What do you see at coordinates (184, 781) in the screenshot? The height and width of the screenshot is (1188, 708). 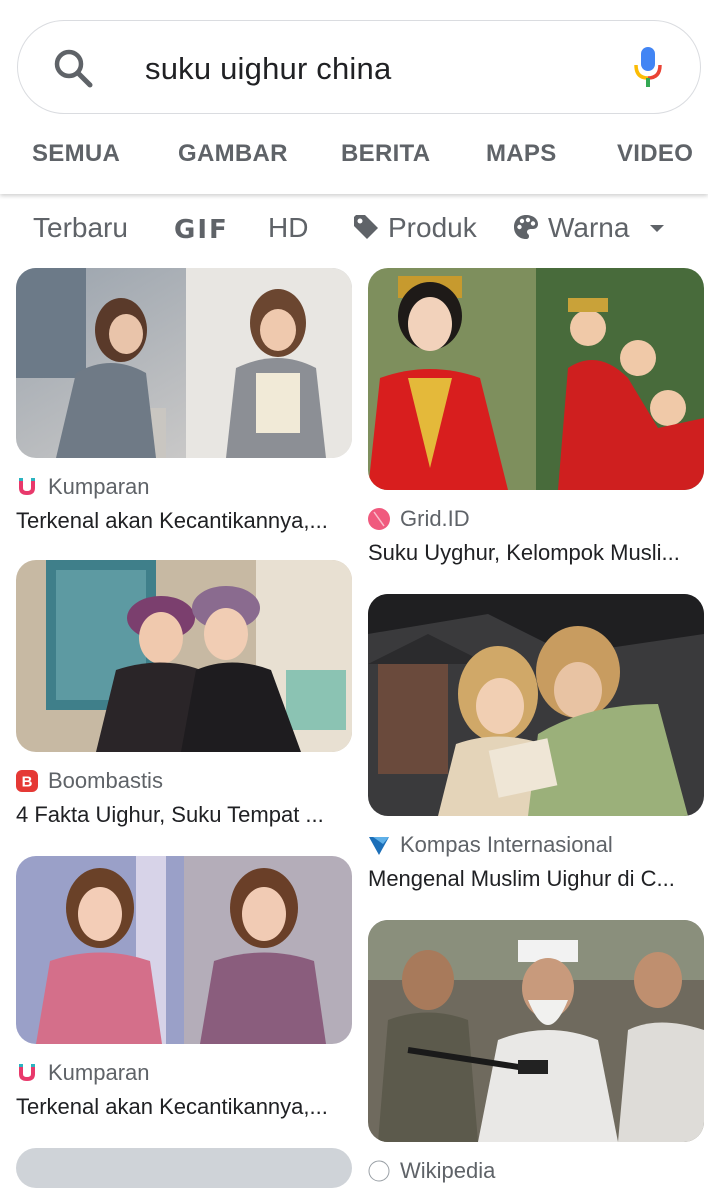 I see `result-source: B Boombastis` at bounding box center [184, 781].